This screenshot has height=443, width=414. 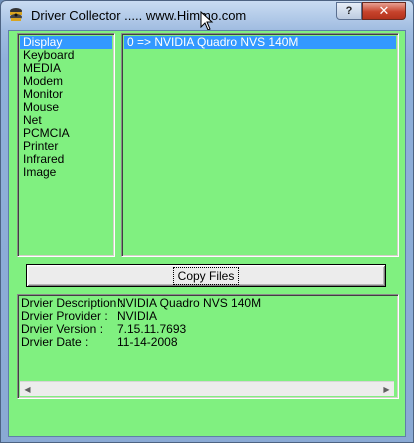 I want to click on category-list-item: Image, so click(x=66, y=172).